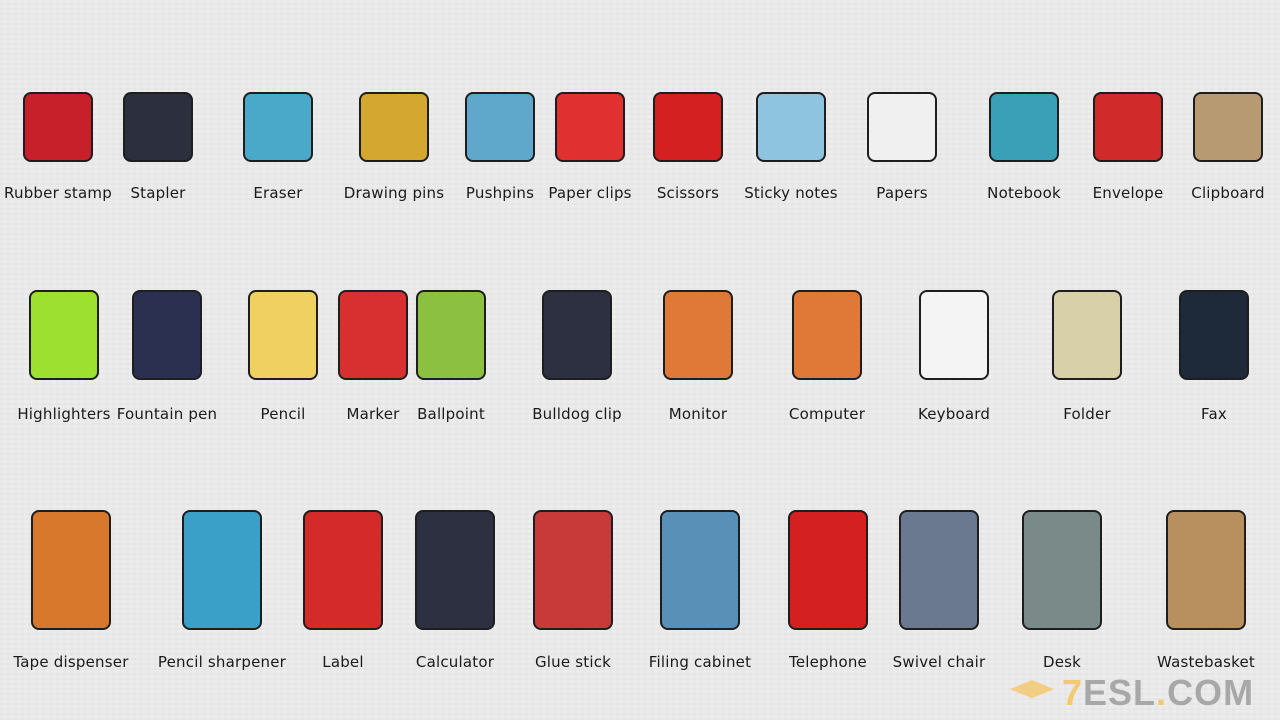 Image resolution: width=1280 pixels, height=720 pixels. I want to click on item-label: Eraser, so click(278, 193).